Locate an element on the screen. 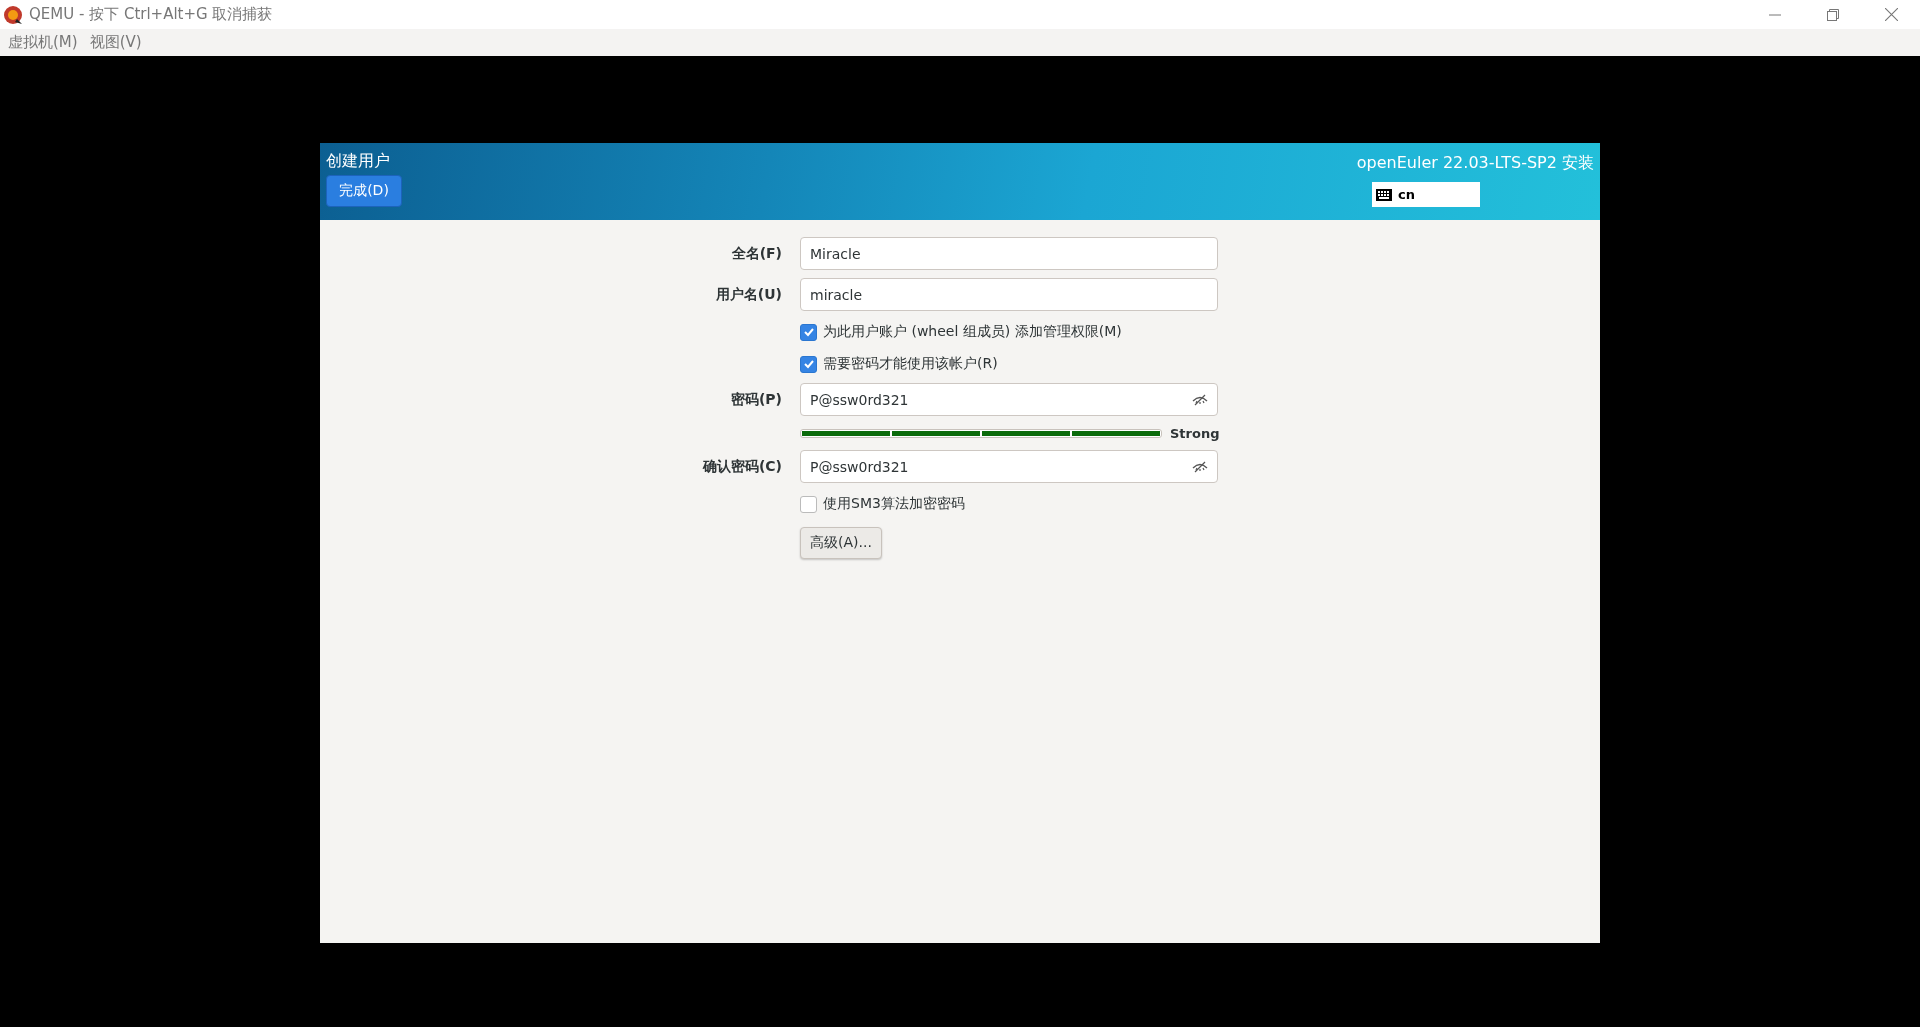 The image size is (1920, 1027). app-logo-icon is located at coordinates (13, 14).